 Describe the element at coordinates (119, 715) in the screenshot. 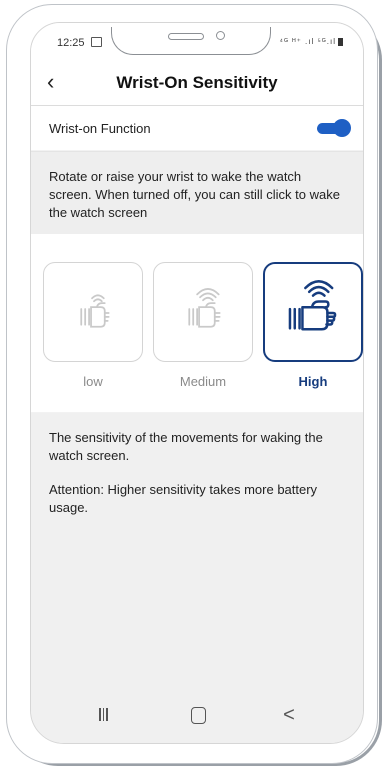

I see `recent-apps-button` at that location.